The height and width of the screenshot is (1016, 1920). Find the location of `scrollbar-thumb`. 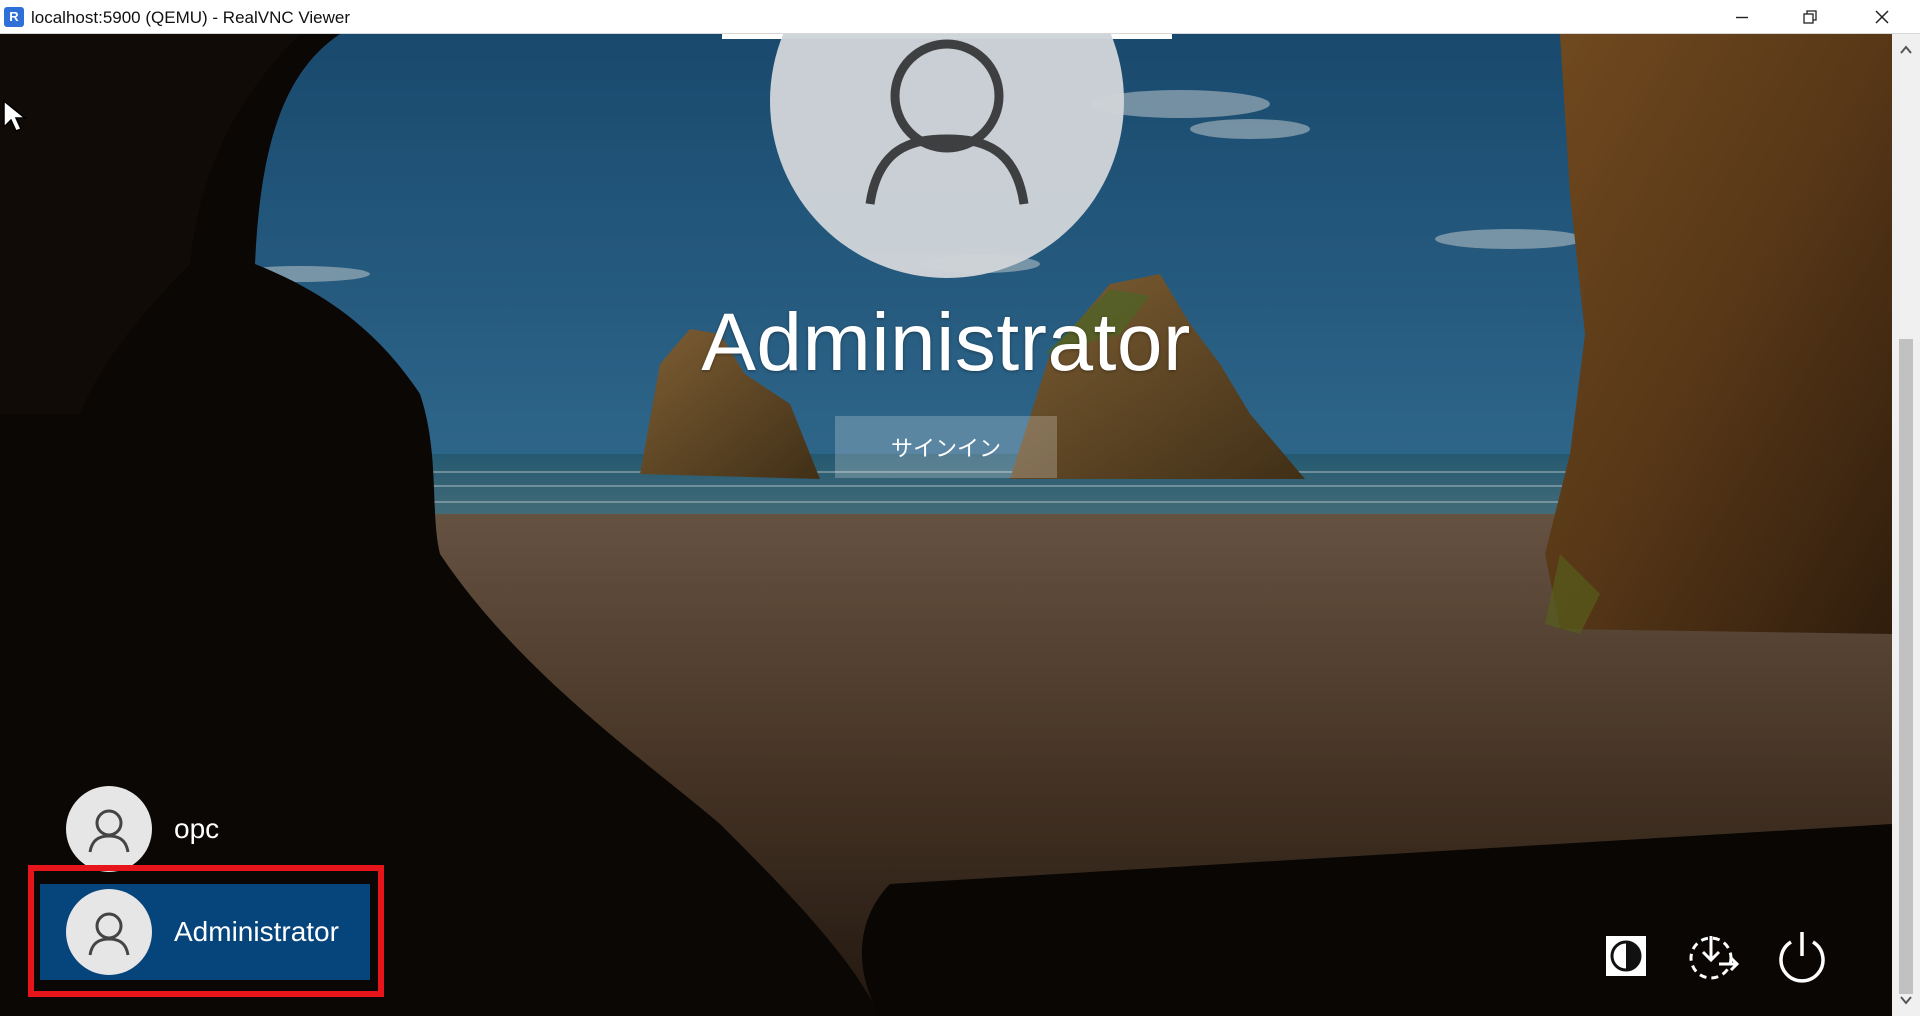

scrollbar-thumb is located at coordinates (1906, 666).